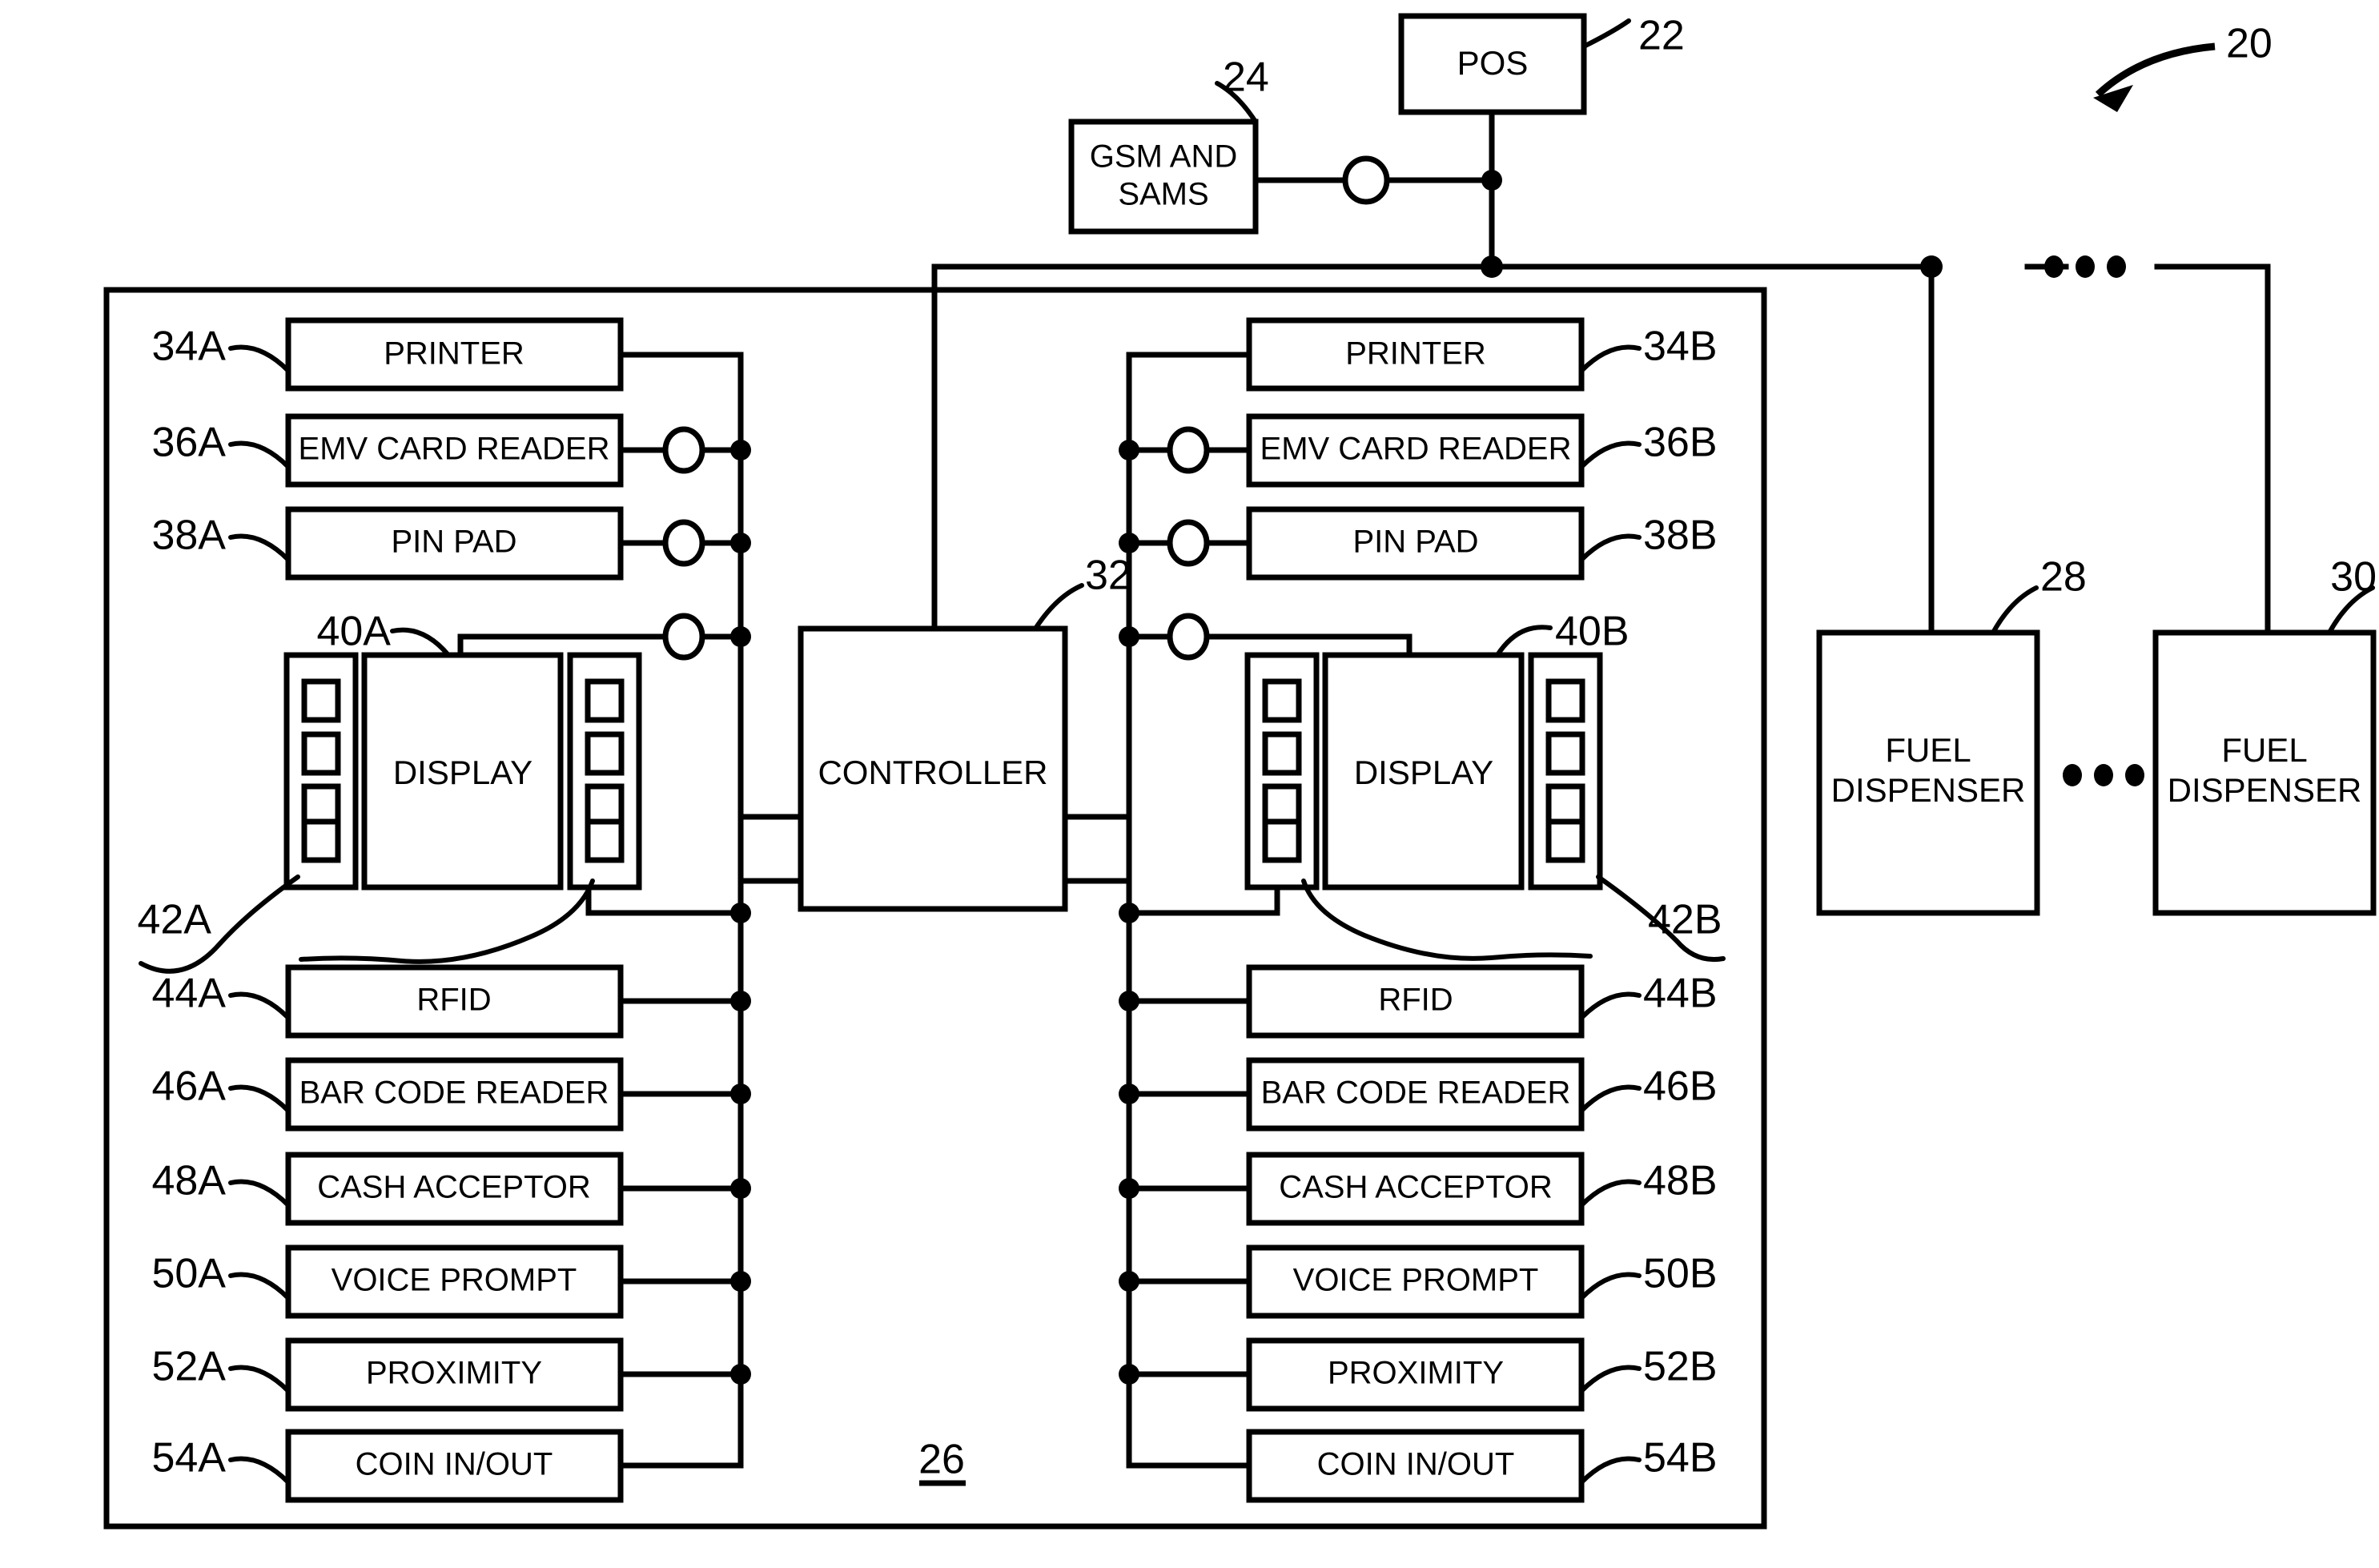 This screenshot has width=2379, height=1568. What do you see at coordinates (1129, 1189) in the screenshot?
I see `junction-dot-b-cash` at bounding box center [1129, 1189].